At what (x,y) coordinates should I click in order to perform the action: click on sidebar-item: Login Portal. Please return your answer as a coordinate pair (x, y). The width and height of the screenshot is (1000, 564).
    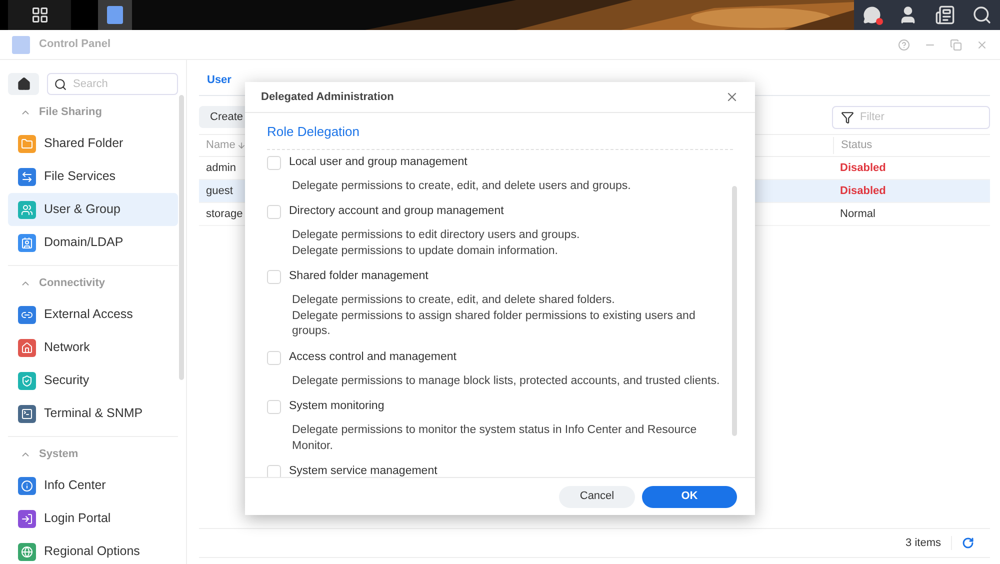
    Looking at the image, I should click on (93, 518).